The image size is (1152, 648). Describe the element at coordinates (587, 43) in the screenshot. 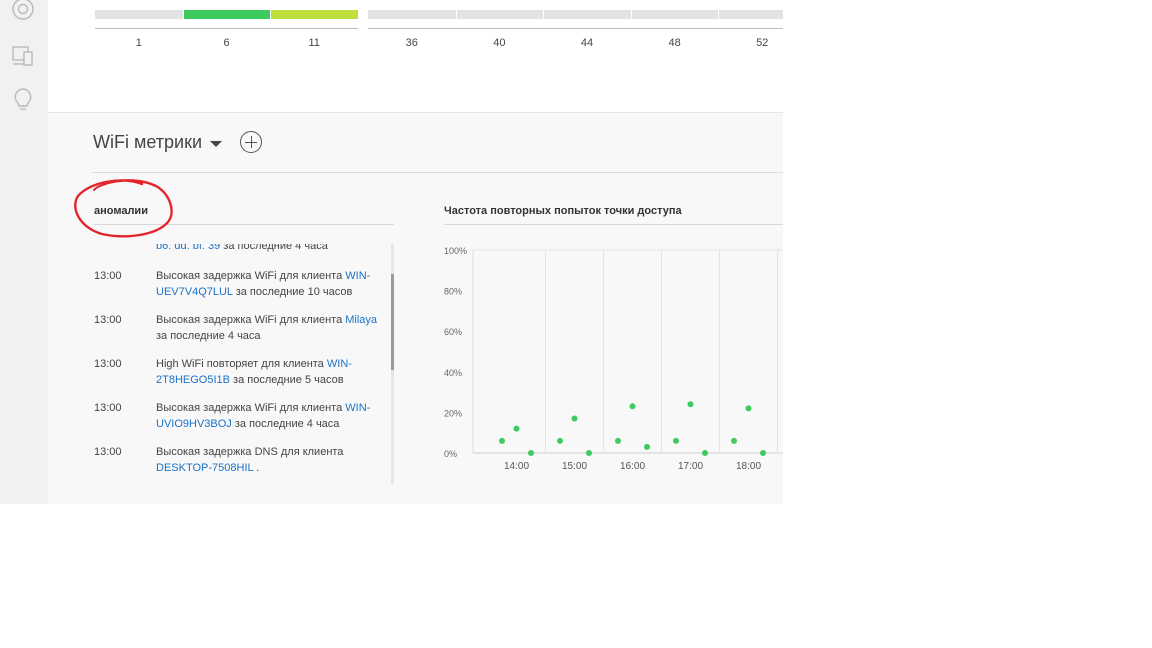

I see `channel-label: 44` at that location.